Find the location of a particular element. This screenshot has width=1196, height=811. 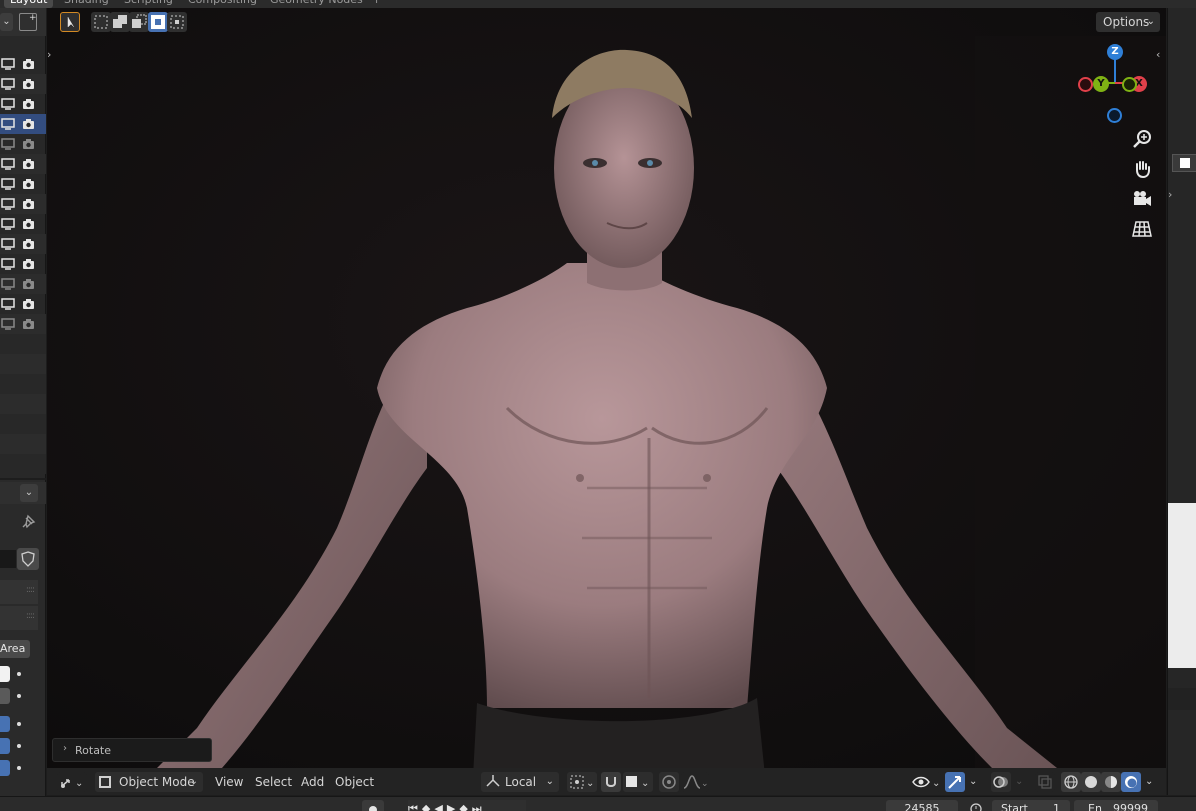

play-icon: ▶ is located at coordinates (453, 806).